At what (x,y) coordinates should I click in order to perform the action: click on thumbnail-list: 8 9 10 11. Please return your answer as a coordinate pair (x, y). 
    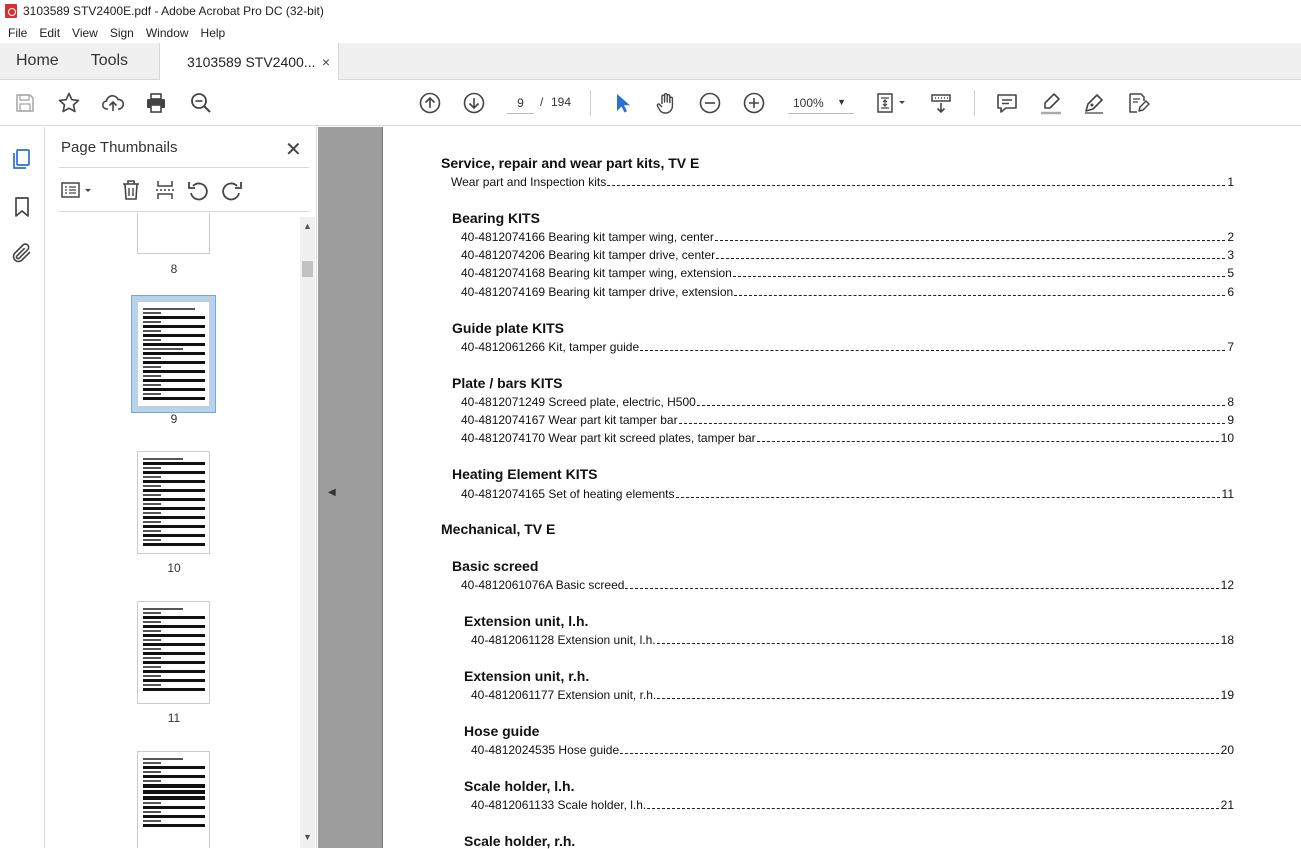
    Looking at the image, I should click on (179, 530).